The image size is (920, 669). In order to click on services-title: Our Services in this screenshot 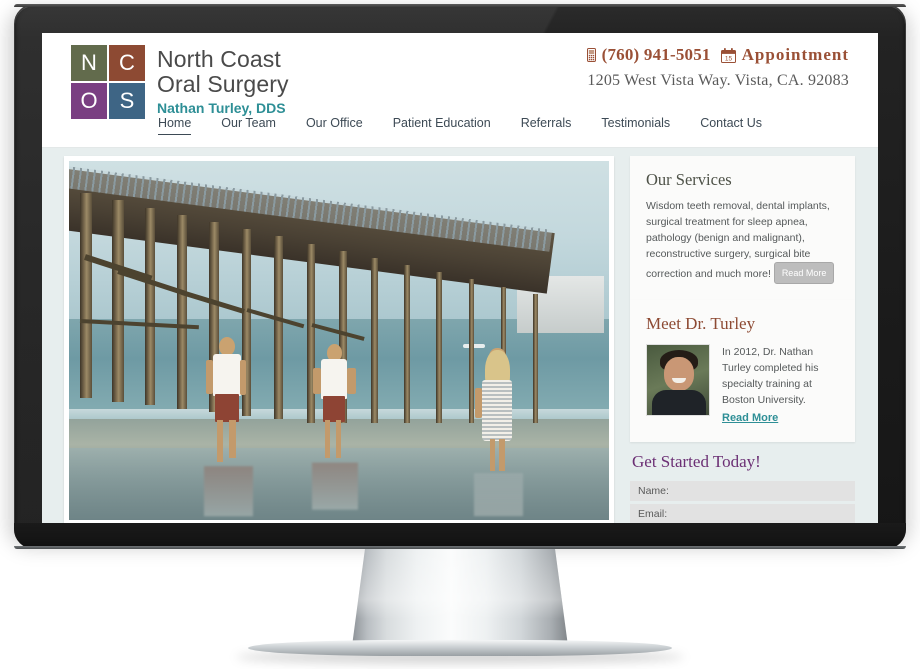, I will do `click(689, 179)`.